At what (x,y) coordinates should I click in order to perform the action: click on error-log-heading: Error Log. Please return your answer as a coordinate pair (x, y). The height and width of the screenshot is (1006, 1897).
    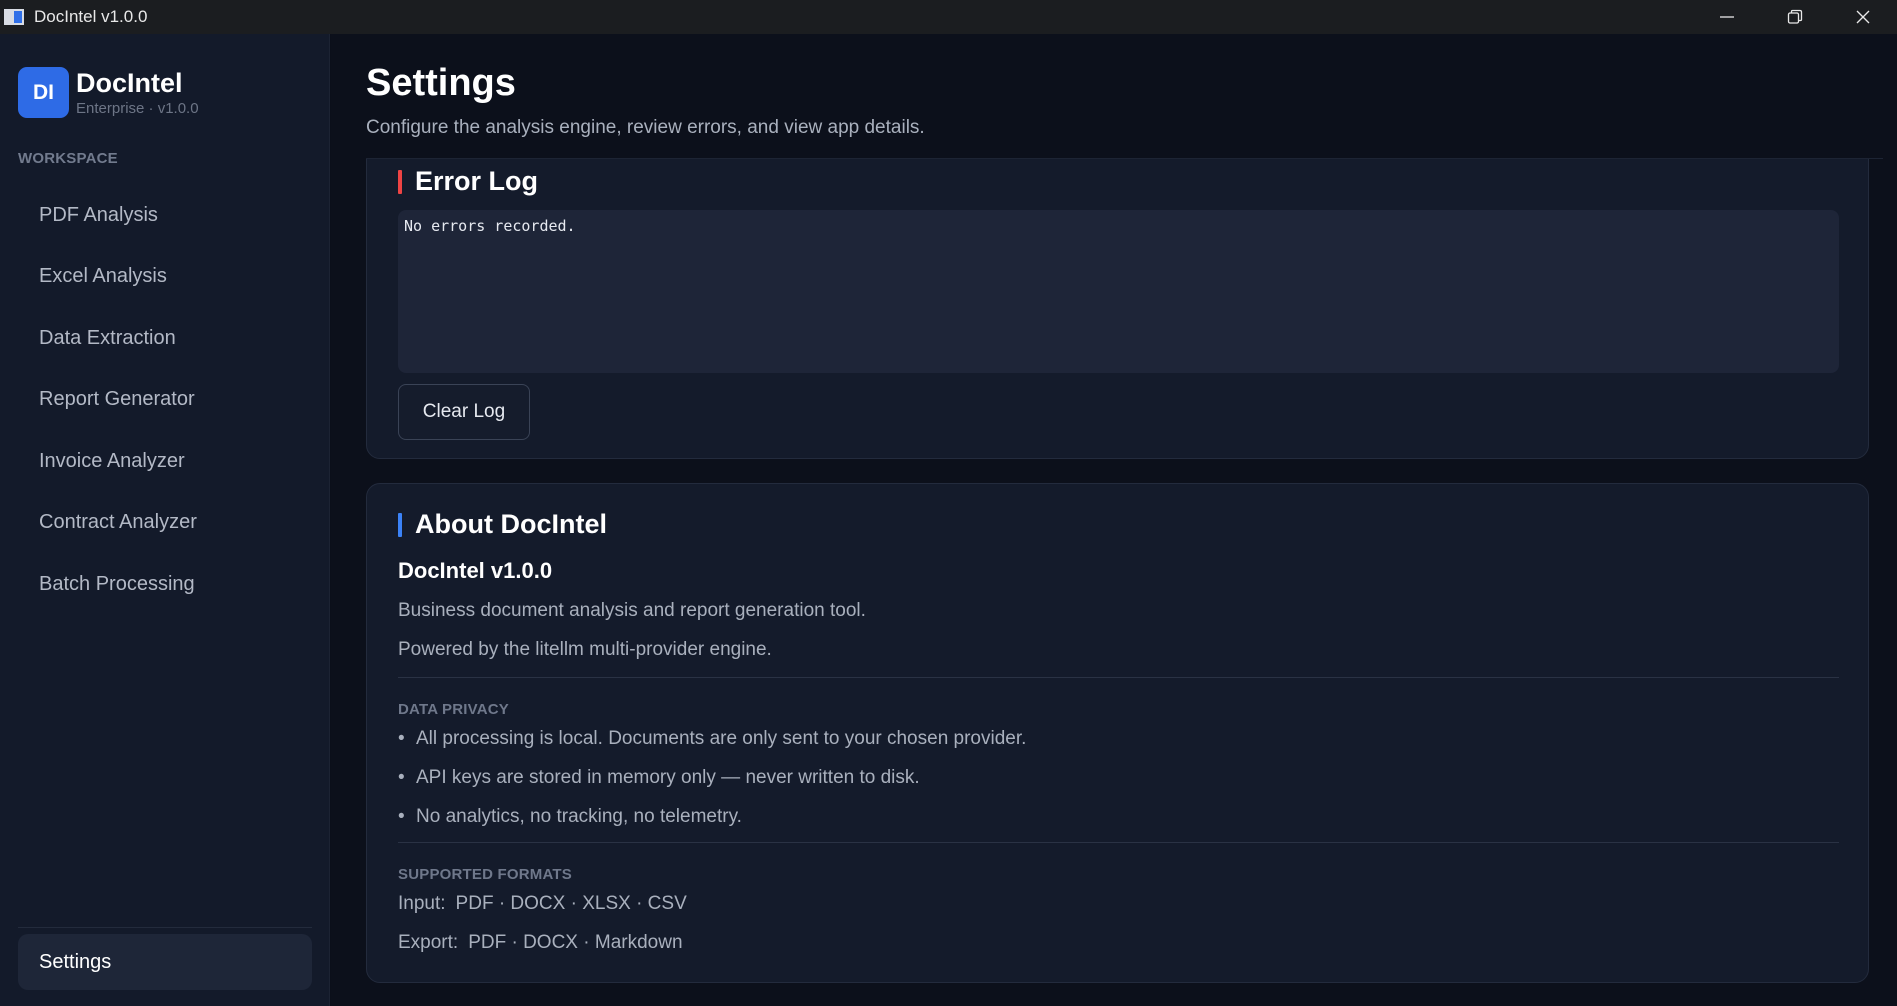
    Looking at the image, I should click on (468, 181).